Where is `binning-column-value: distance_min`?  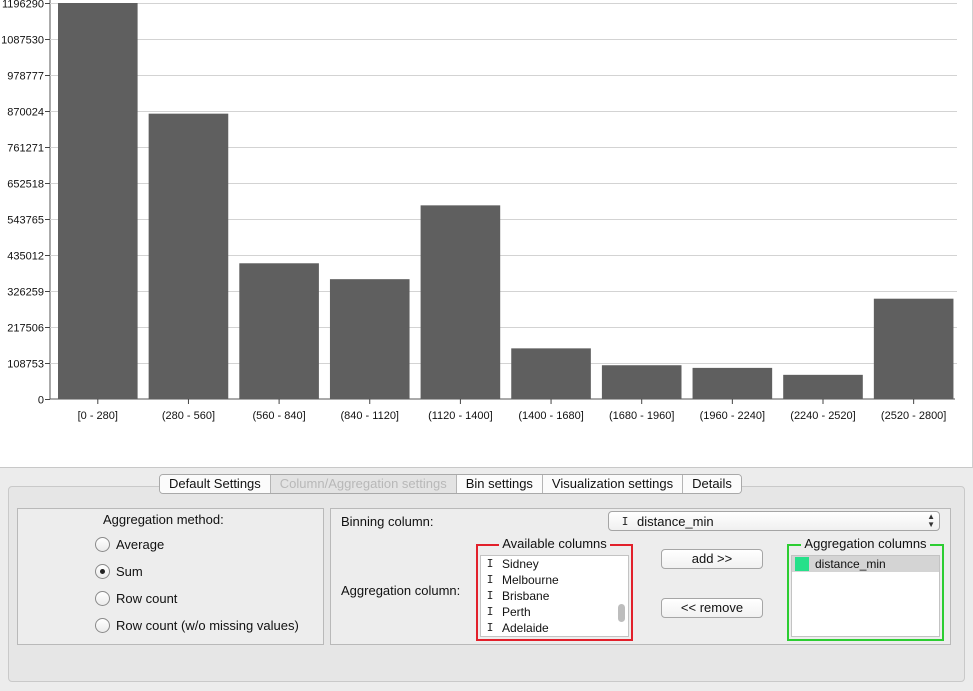 binning-column-value: distance_min is located at coordinates (675, 521).